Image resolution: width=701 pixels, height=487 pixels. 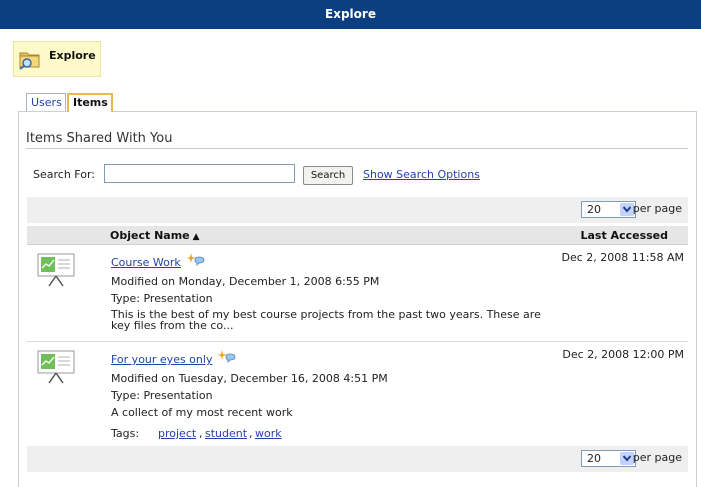 What do you see at coordinates (623, 354) in the screenshot?
I see `last-accessed: Dec 2, 2008 12:00 PM` at bounding box center [623, 354].